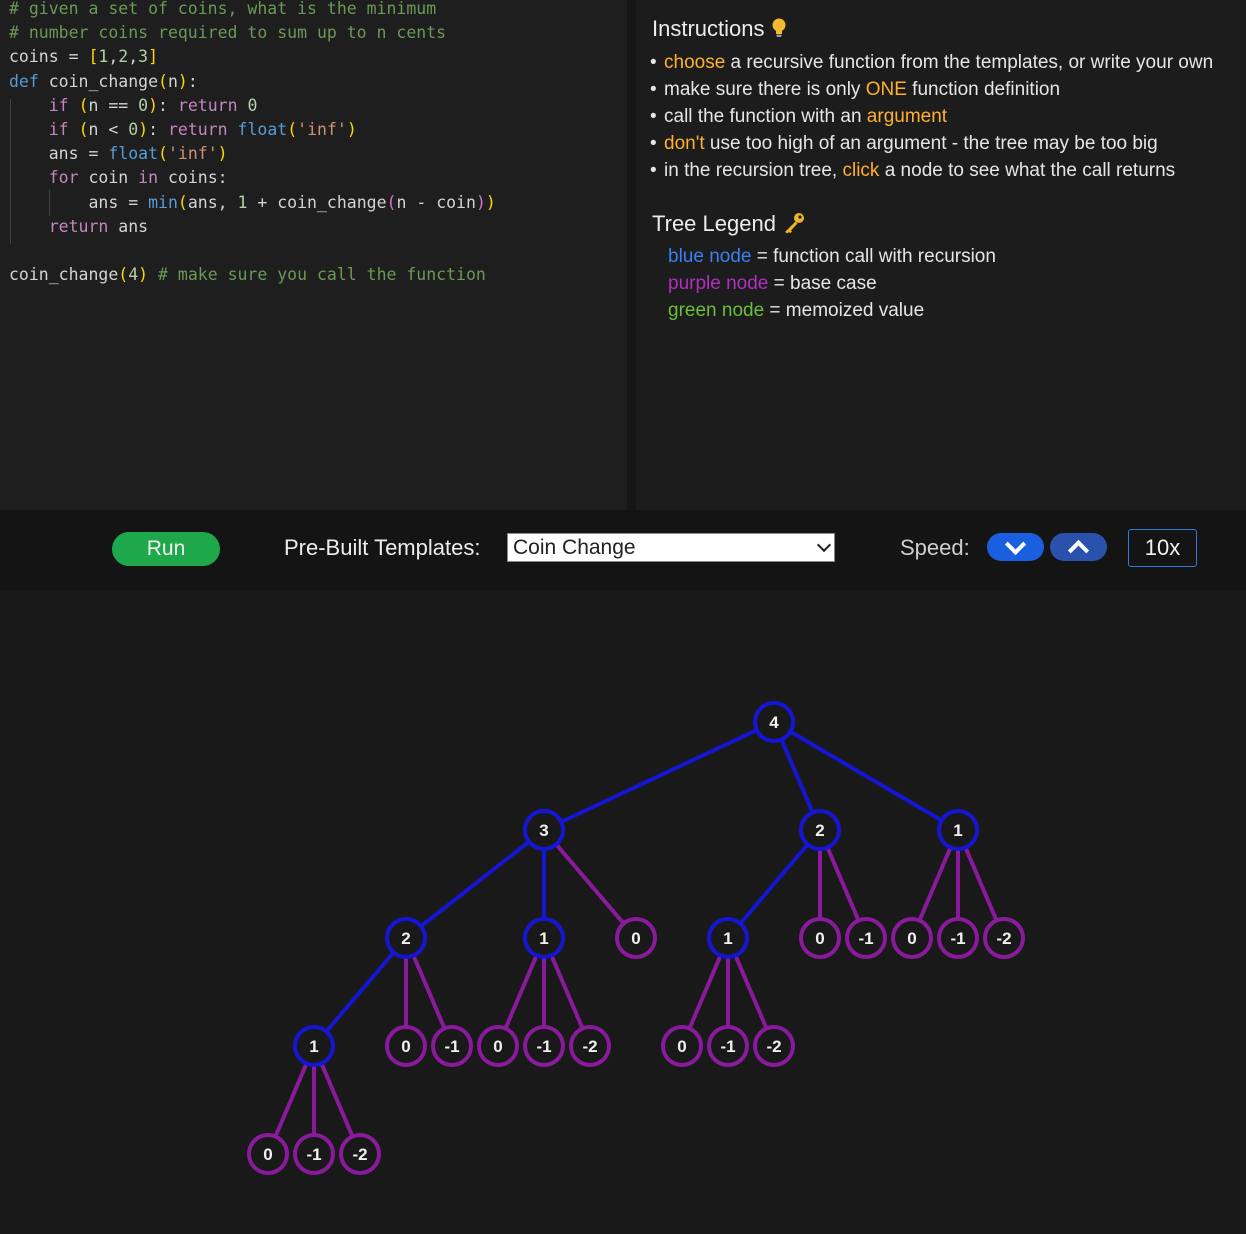 This screenshot has height=1234, width=1246. What do you see at coordinates (318, 82) in the screenshot?
I see `code-line: def coin_change(n):` at bounding box center [318, 82].